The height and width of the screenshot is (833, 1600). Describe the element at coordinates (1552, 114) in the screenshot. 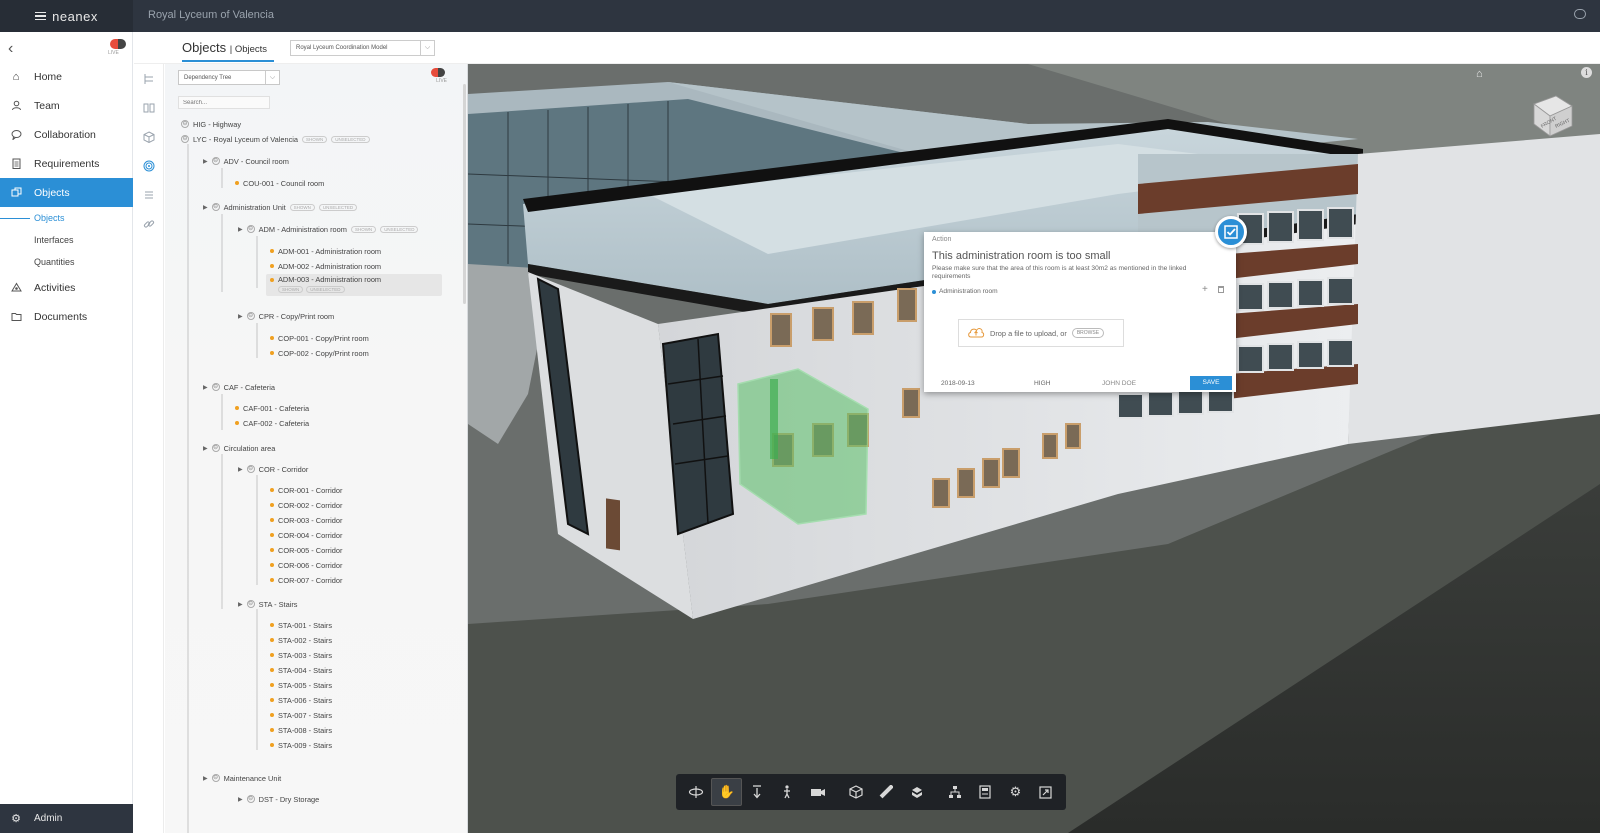

I see `view-cube: FRONT RIGHT` at that location.